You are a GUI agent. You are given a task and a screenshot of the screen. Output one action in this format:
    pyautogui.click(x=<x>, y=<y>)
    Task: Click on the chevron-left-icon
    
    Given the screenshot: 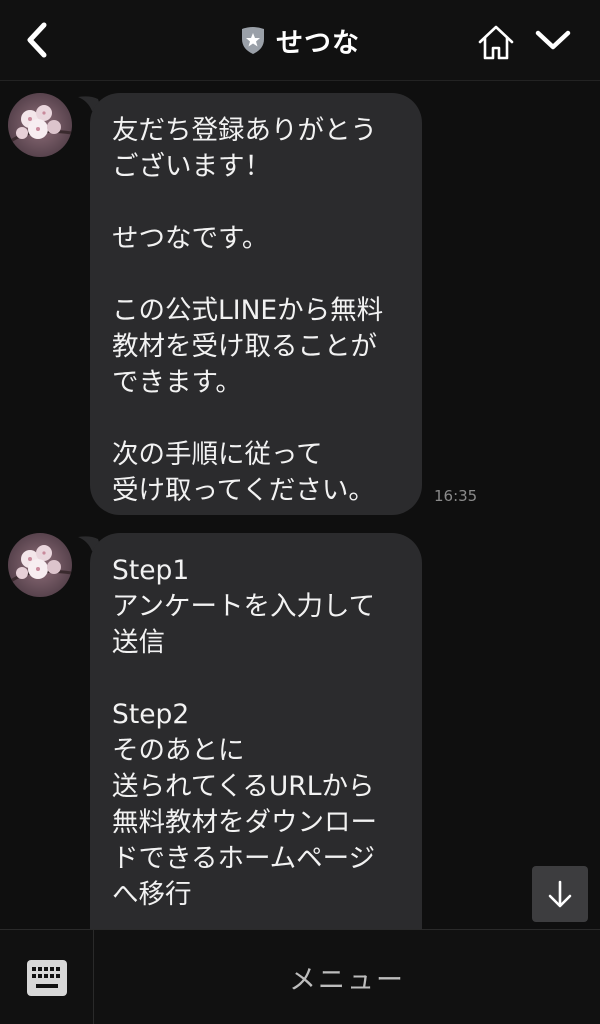 What is the action you would take?
    pyautogui.click(x=37, y=40)
    